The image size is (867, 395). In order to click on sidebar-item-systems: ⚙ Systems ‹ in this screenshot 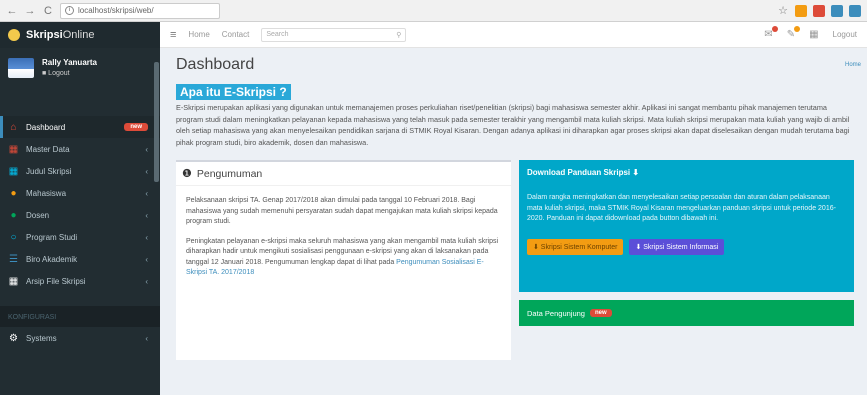, I will do `click(80, 338)`.